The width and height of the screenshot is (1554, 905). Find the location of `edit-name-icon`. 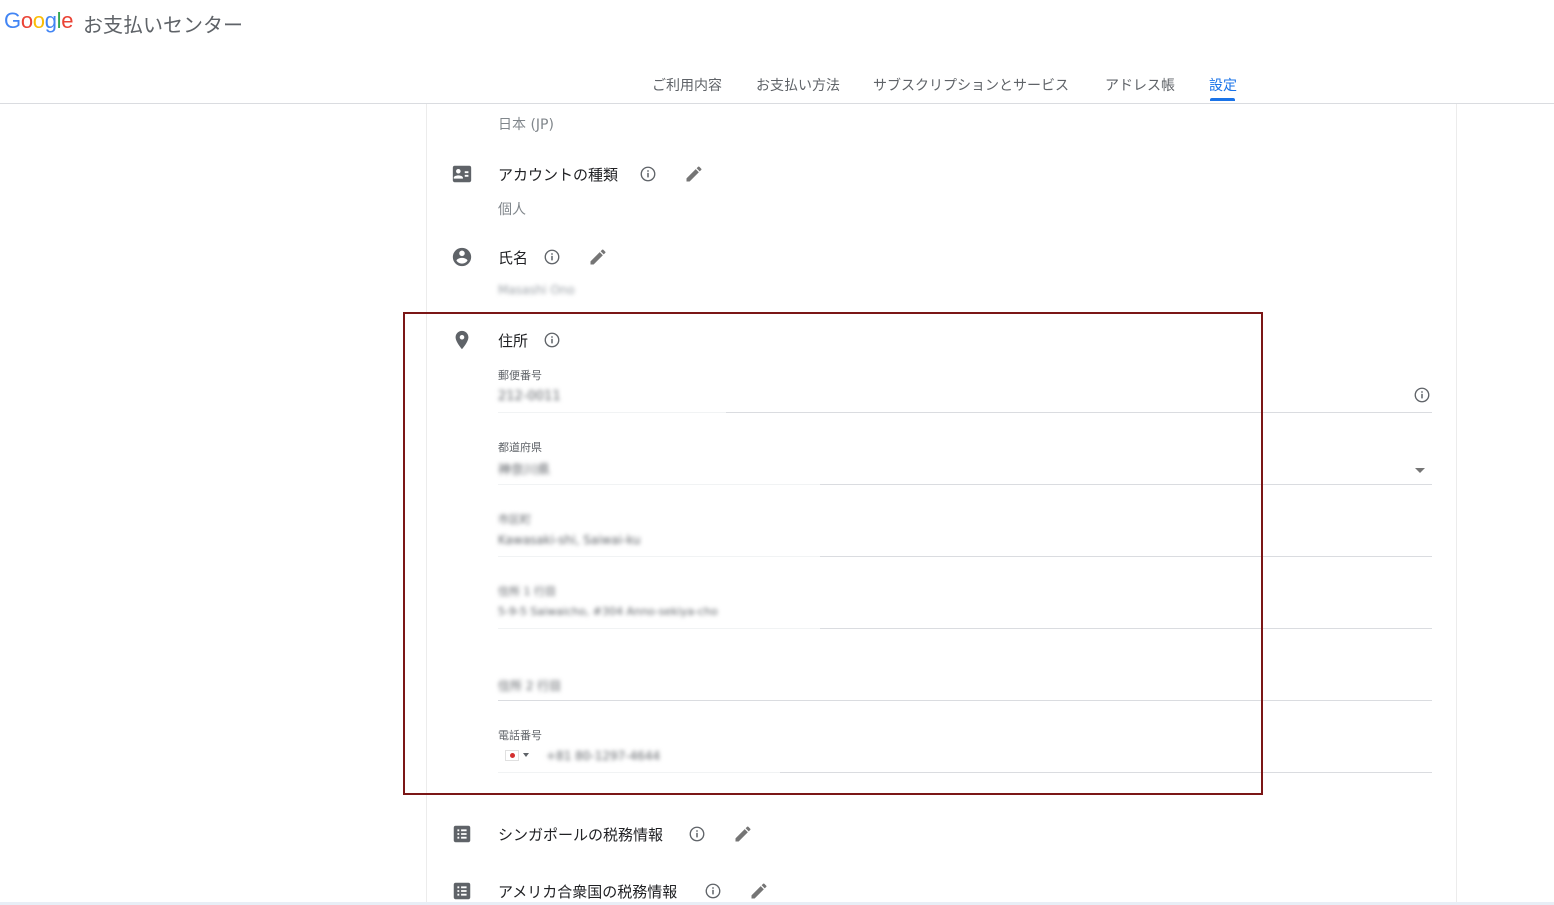

edit-name-icon is located at coordinates (598, 257).